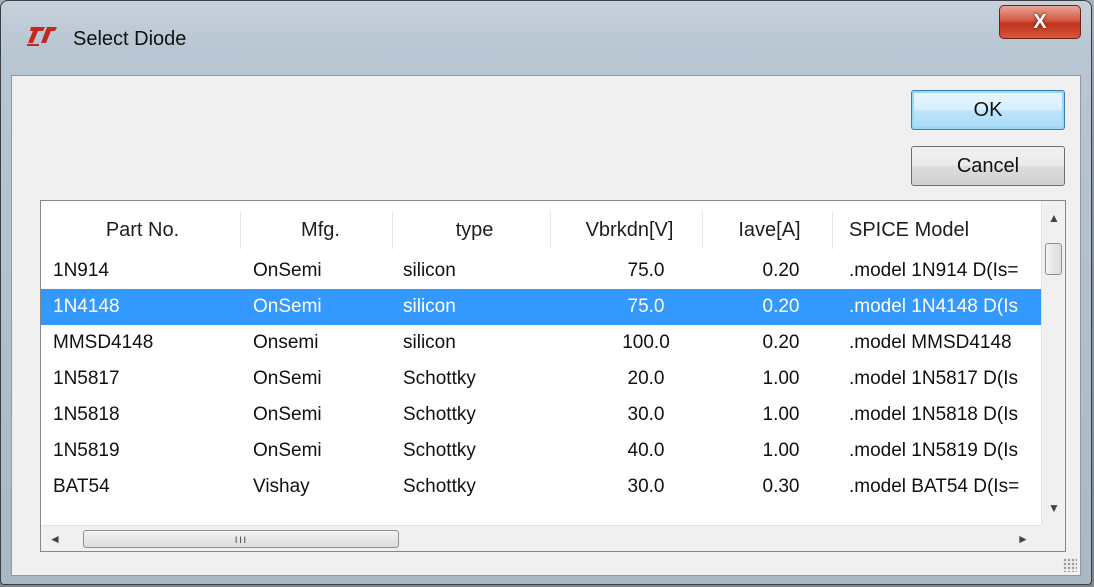 The height and width of the screenshot is (587, 1094). Describe the element at coordinates (781, 486) in the screenshot. I see `cell-iave: 0.30` at that location.